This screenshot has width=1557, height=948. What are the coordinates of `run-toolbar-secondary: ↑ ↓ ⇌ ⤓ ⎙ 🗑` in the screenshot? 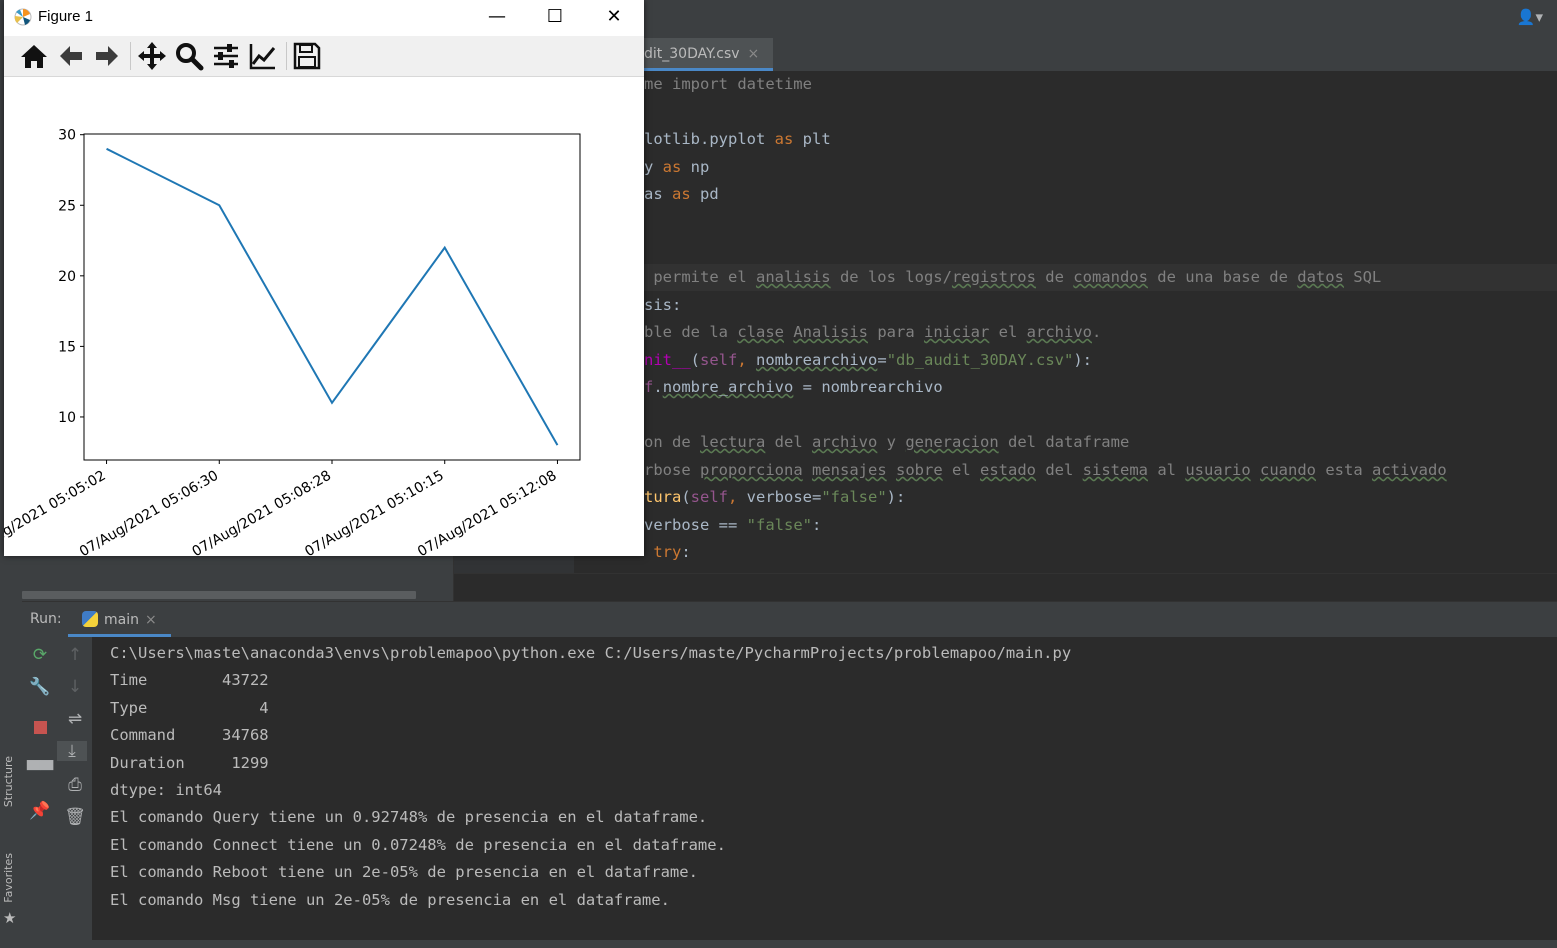 It's located at (75, 792).